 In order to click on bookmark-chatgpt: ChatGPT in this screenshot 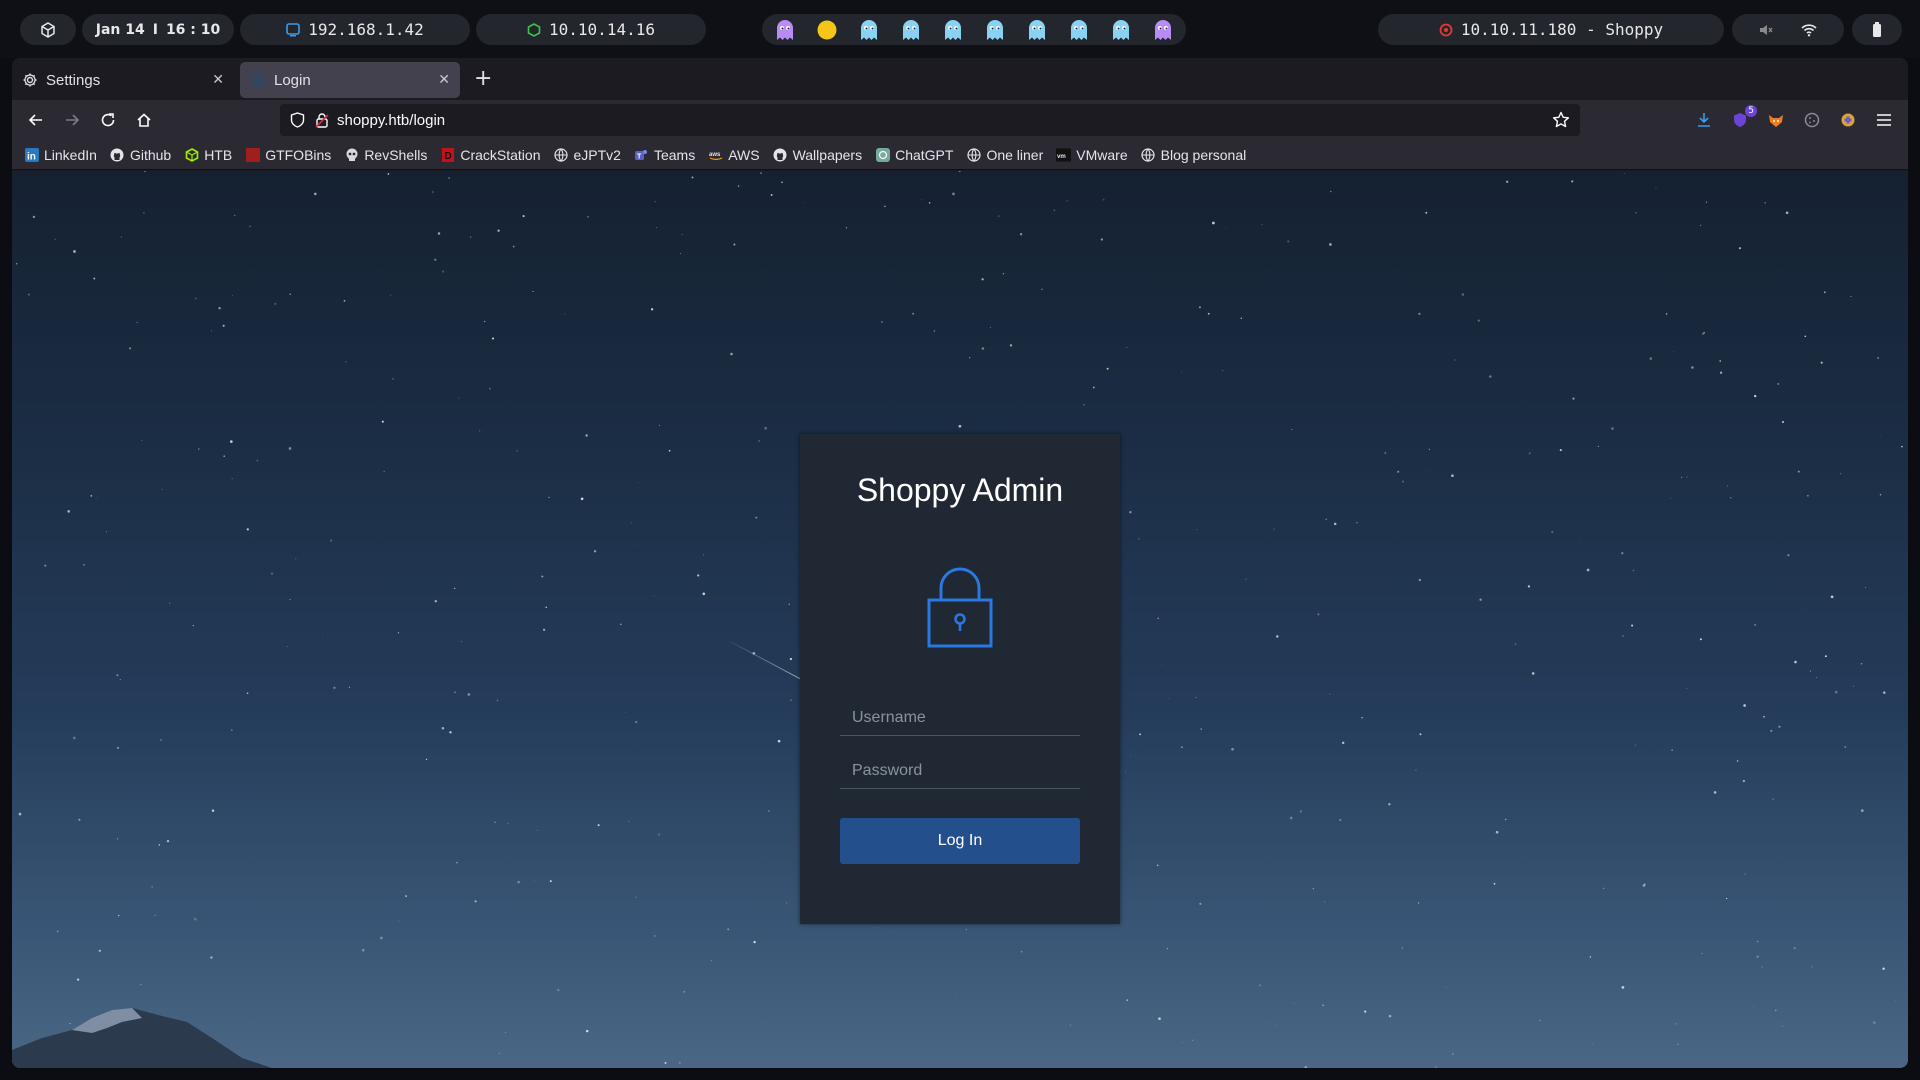, I will do `click(914, 155)`.